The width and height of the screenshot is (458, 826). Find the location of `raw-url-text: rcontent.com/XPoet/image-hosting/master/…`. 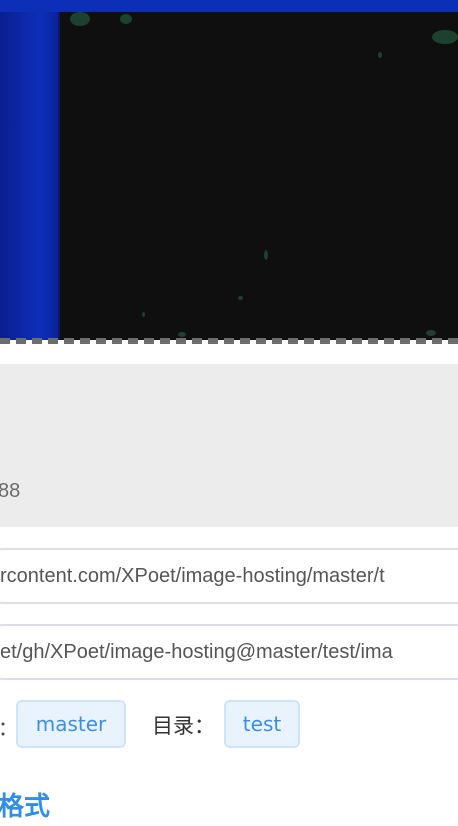

raw-url-text: rcontent.com/XPoet/image-hosting/master/… is located at coordinates (192, 575).